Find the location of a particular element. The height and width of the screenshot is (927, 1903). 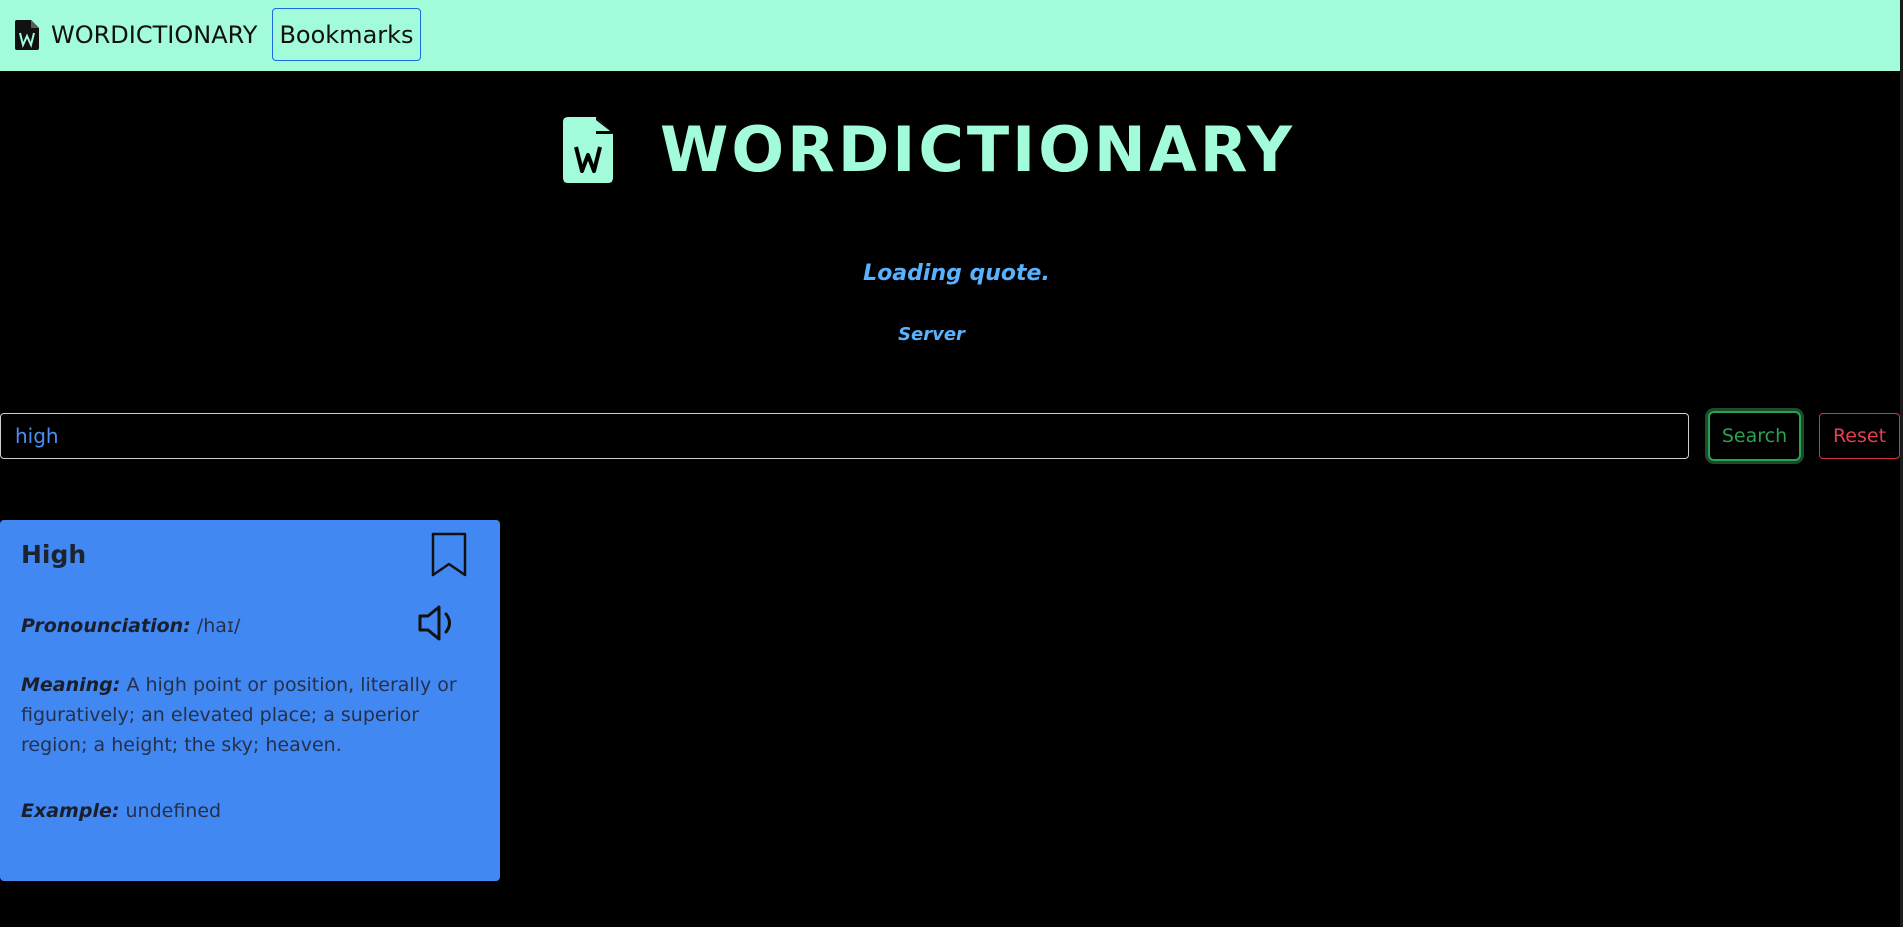

navbar-brand: WORDICTIONARY is located at coordinates (136, 35).